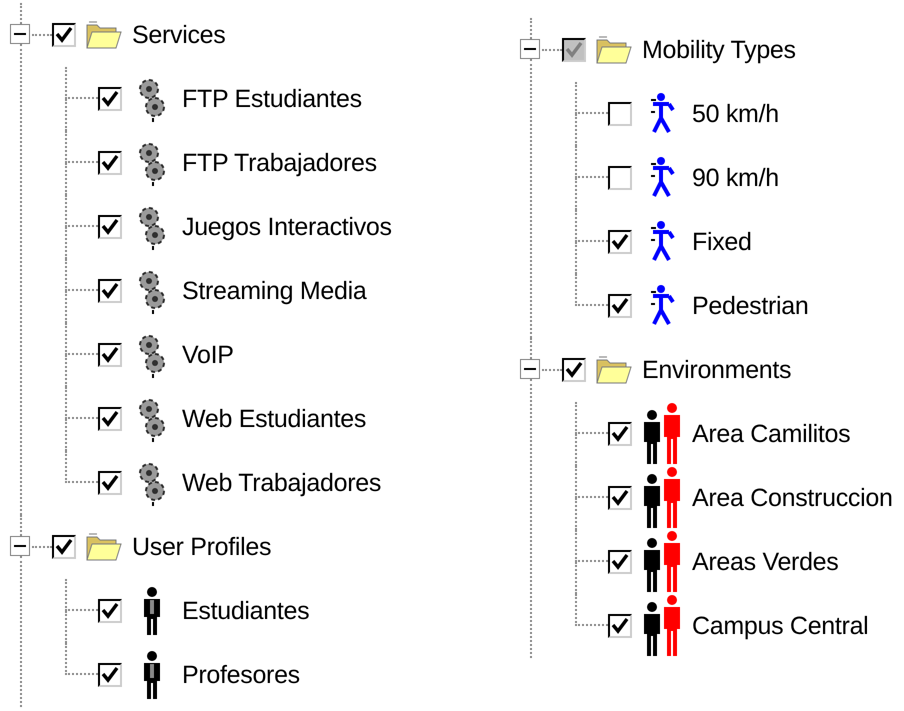 The width and height of the screenshot is (904, 711). I want to click on tree-item-label: 90 km/h, so click(735, 178).